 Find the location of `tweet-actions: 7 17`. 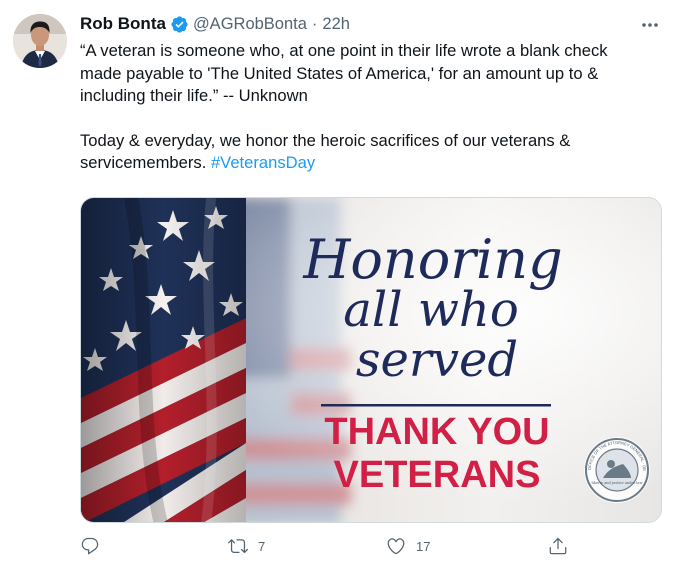

tweet-actions: 7 17 is located at coordinates (330, 549).